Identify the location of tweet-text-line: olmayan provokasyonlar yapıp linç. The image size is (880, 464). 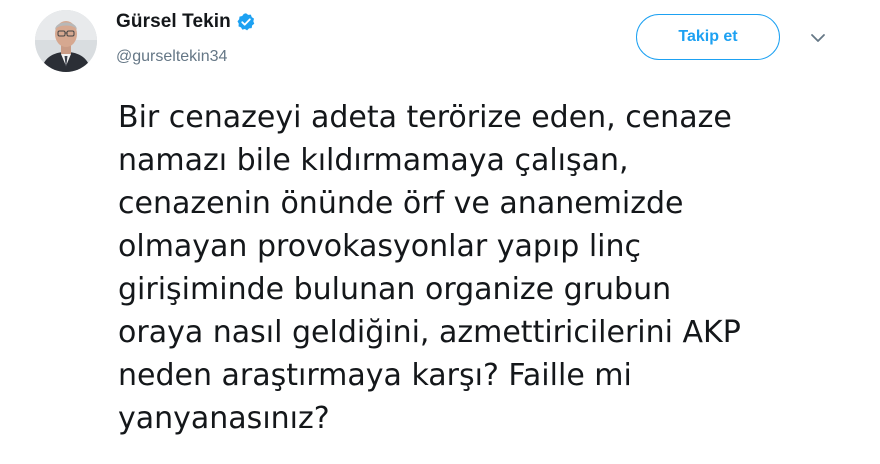
(380, 246).